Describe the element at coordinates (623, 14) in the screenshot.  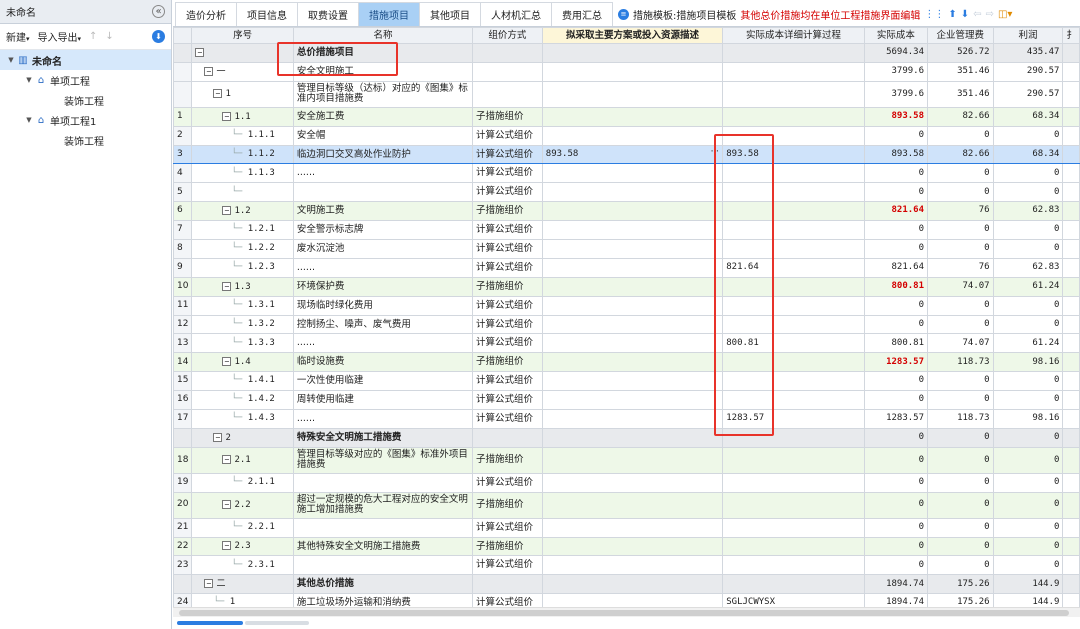
I see `template-icon: ≡` at that location.